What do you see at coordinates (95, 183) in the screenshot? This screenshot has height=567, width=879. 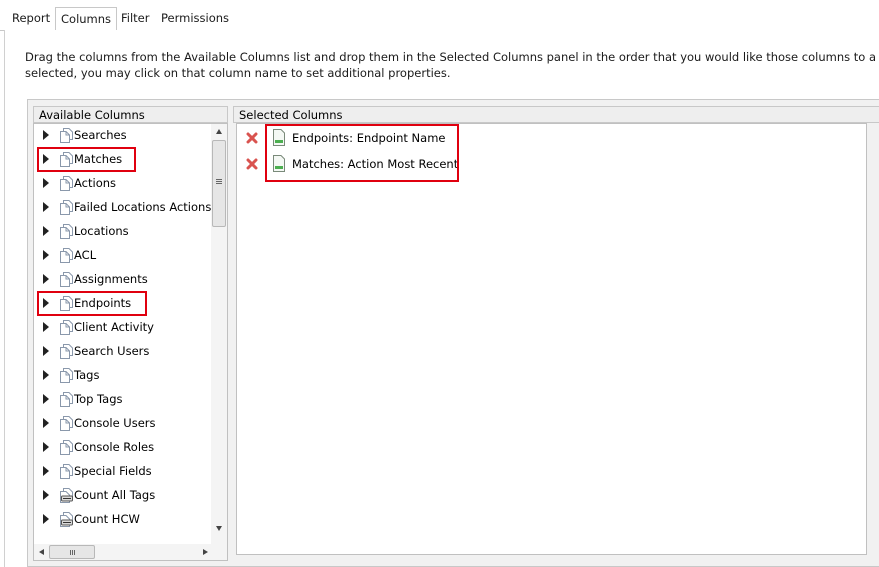 I see `available-column-label: Actions` at bounding box center [95, 183].